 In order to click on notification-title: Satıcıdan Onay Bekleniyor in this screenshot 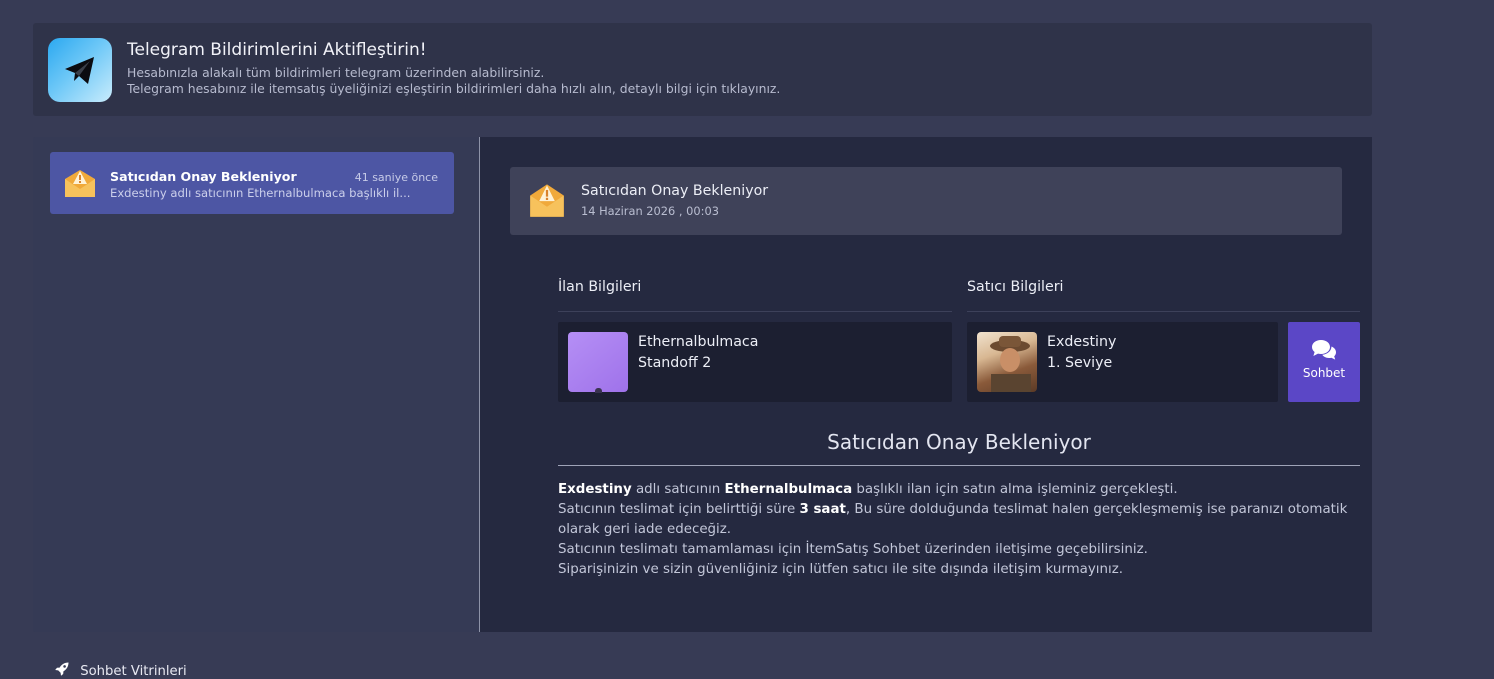, I will do `click(203, 176)`.